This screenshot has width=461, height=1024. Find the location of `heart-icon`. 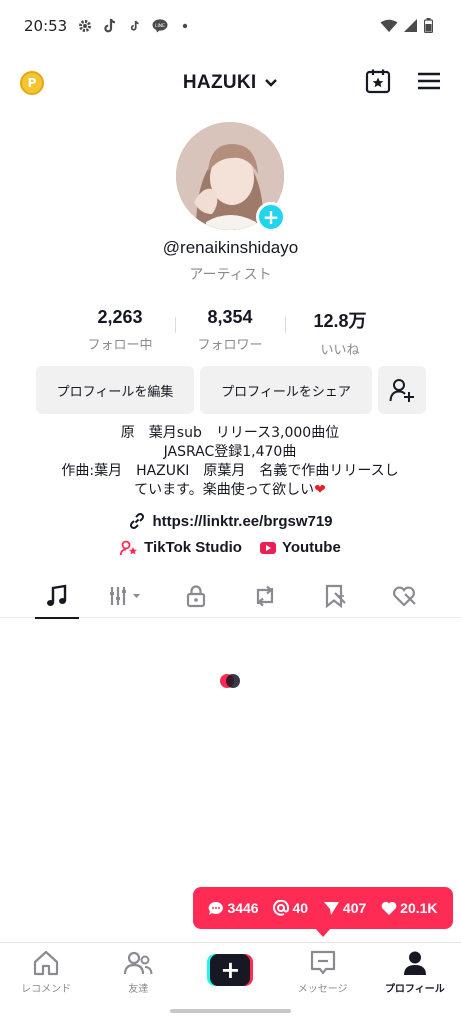

heart-icon is located at coordinates (389, 908).